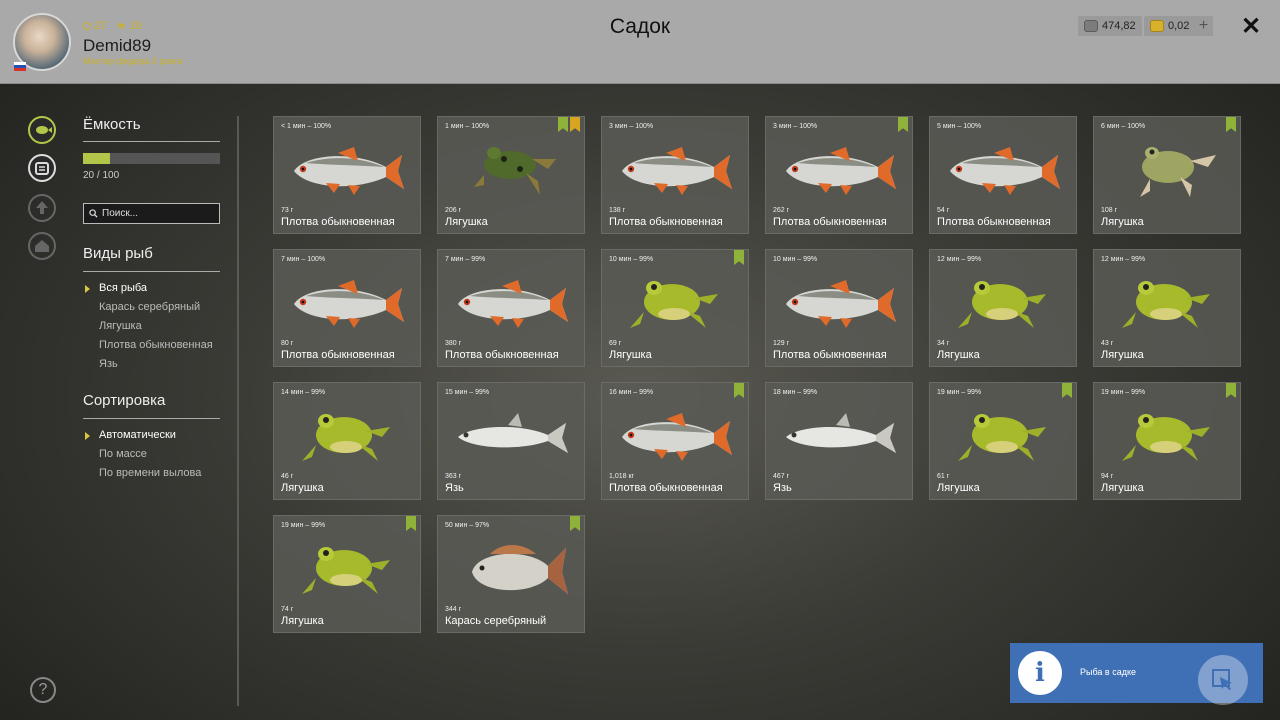 The image size is (1280, 720). What do you see at coordinates (943, 210) in the screenshot?
I see `fish-weight: 54 г` at bounding box center [943, 210].